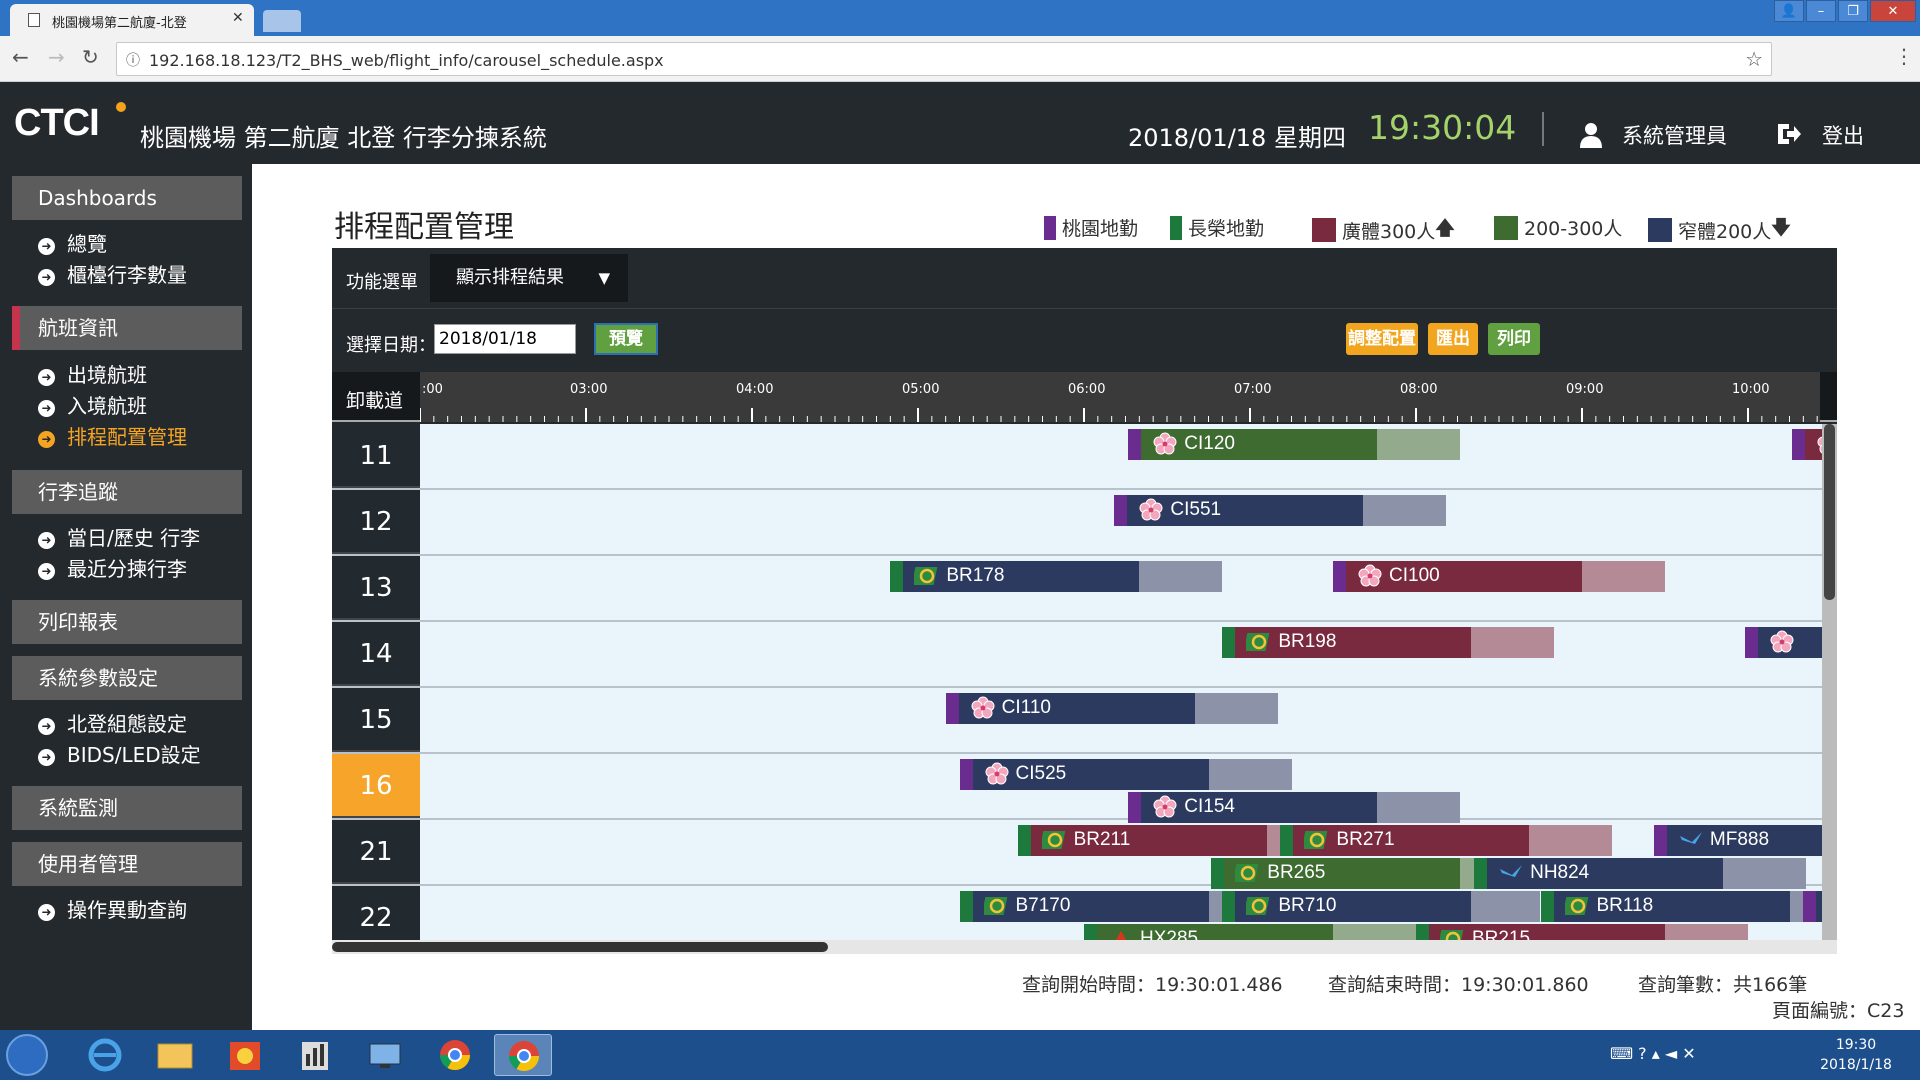  I want to click on flight-bar-ci551: CI551, so click(1280, 510).